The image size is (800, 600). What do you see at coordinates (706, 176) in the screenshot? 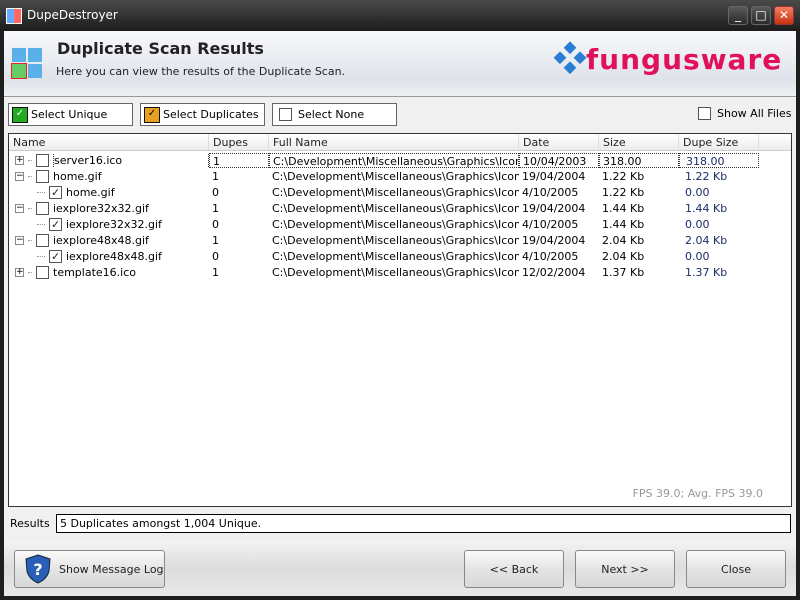
I see `dupe-size-cell: 1.22 Kb` at bounding box center [706, 176].